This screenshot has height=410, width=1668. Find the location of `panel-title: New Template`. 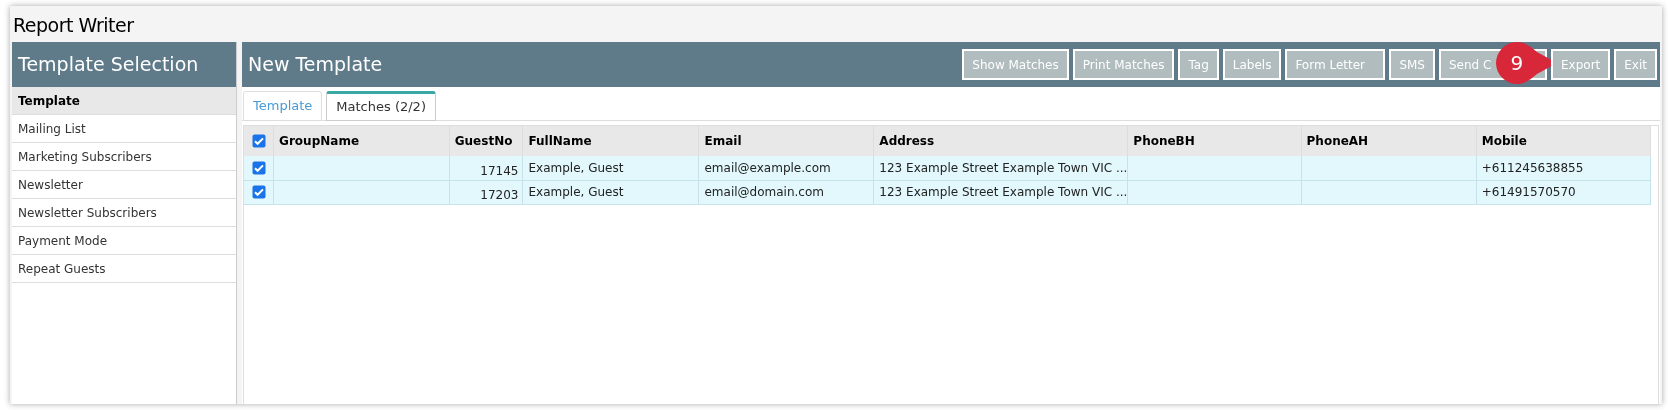

panel-title: New Template is located at coordinates (315, 65).